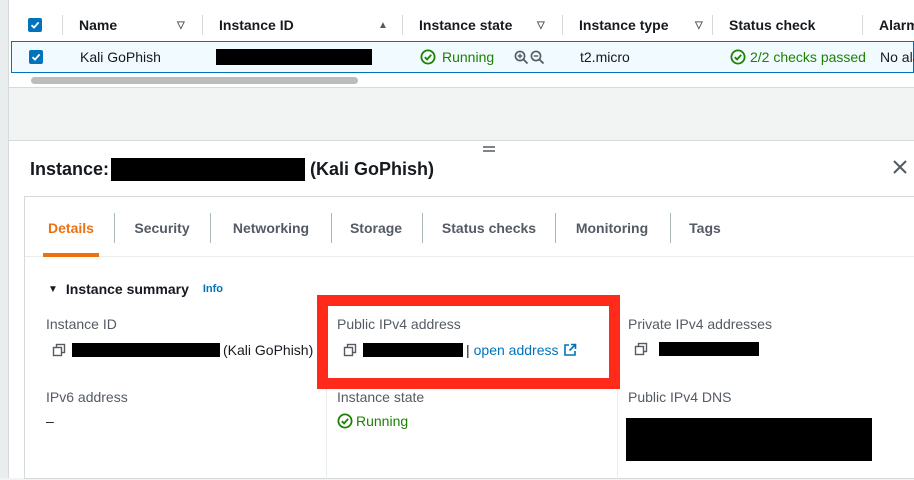  What do you see at coordinates (53, 289) in the screenshot?
I see `caret-down-icon: ▼` at bounding box center [53, 289].